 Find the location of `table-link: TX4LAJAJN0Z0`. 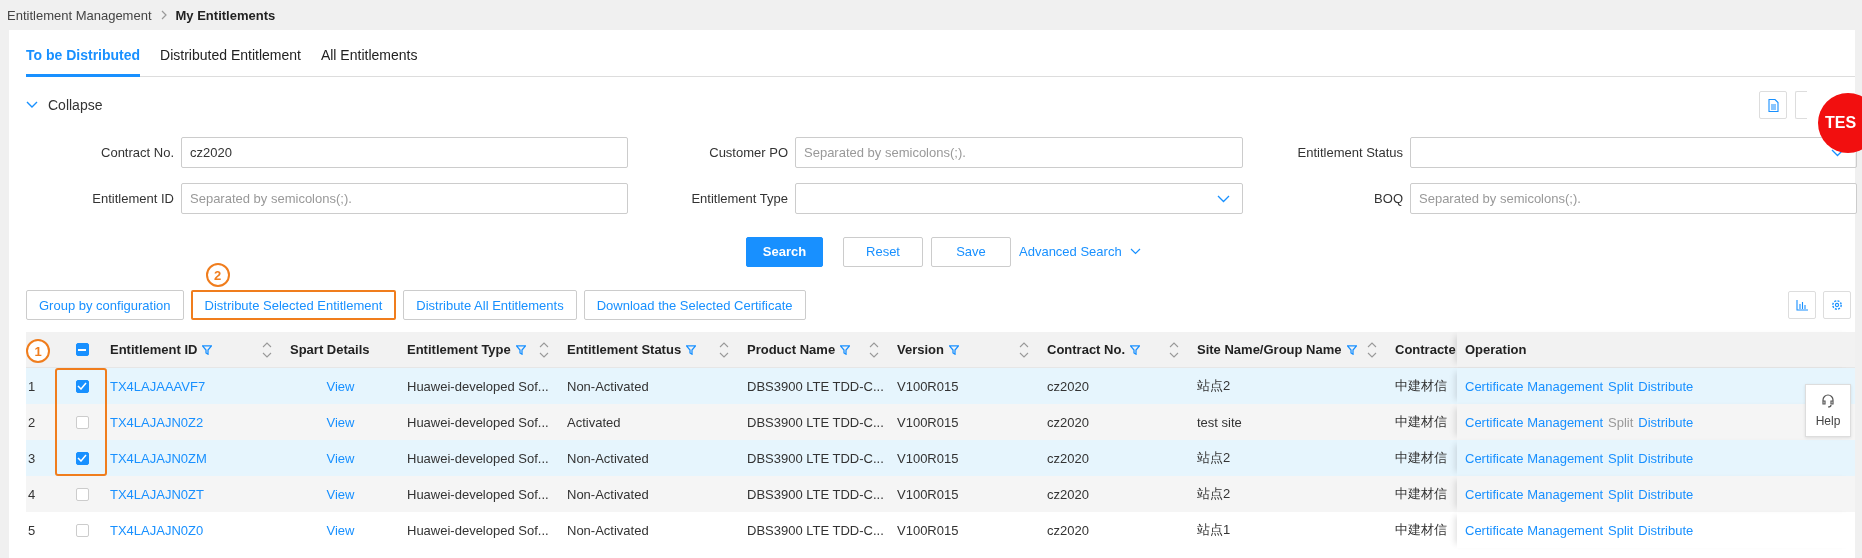

table-link: TX4LAJAJN0Z0 is located at coordinates (157, 530).